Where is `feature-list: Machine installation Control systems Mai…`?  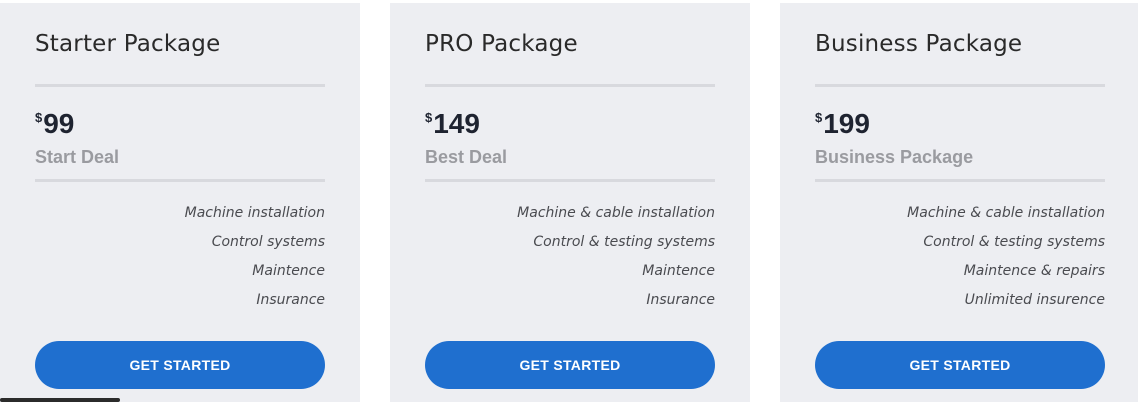
feature-list: Machine installation Control systems Mai… is located at coordinates (180, 260).